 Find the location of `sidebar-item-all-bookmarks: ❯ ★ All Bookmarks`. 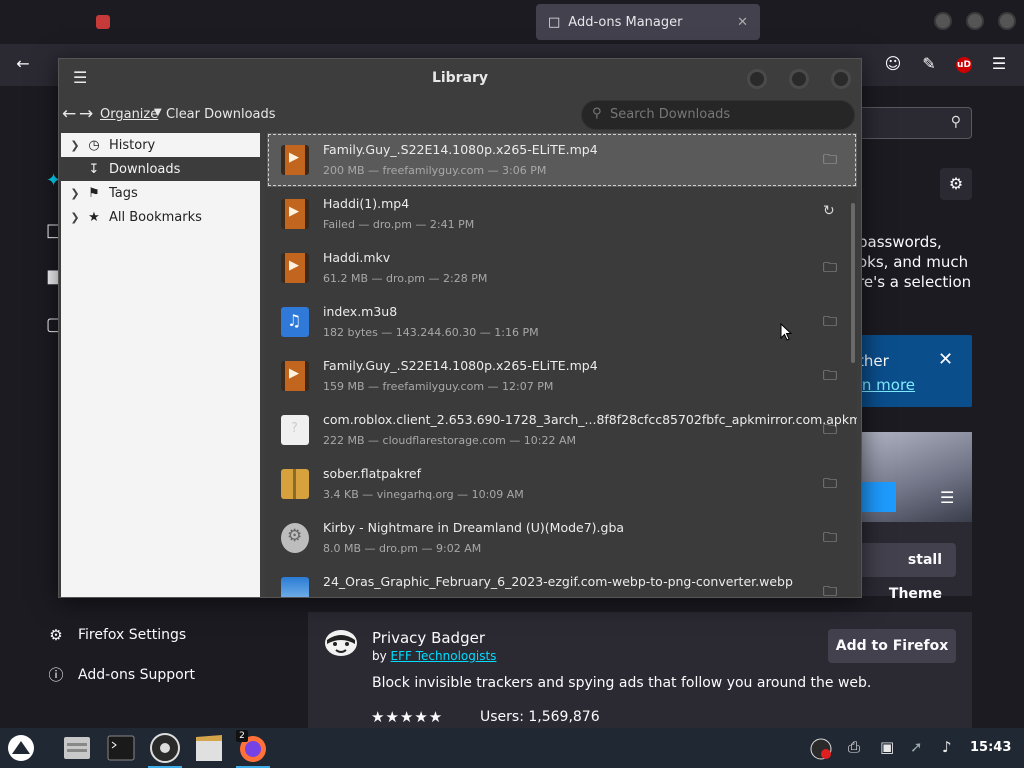

sidebar-item-all-bookmarks: ❯ ★ All Bookmarks is located at coordinates (160, 217).